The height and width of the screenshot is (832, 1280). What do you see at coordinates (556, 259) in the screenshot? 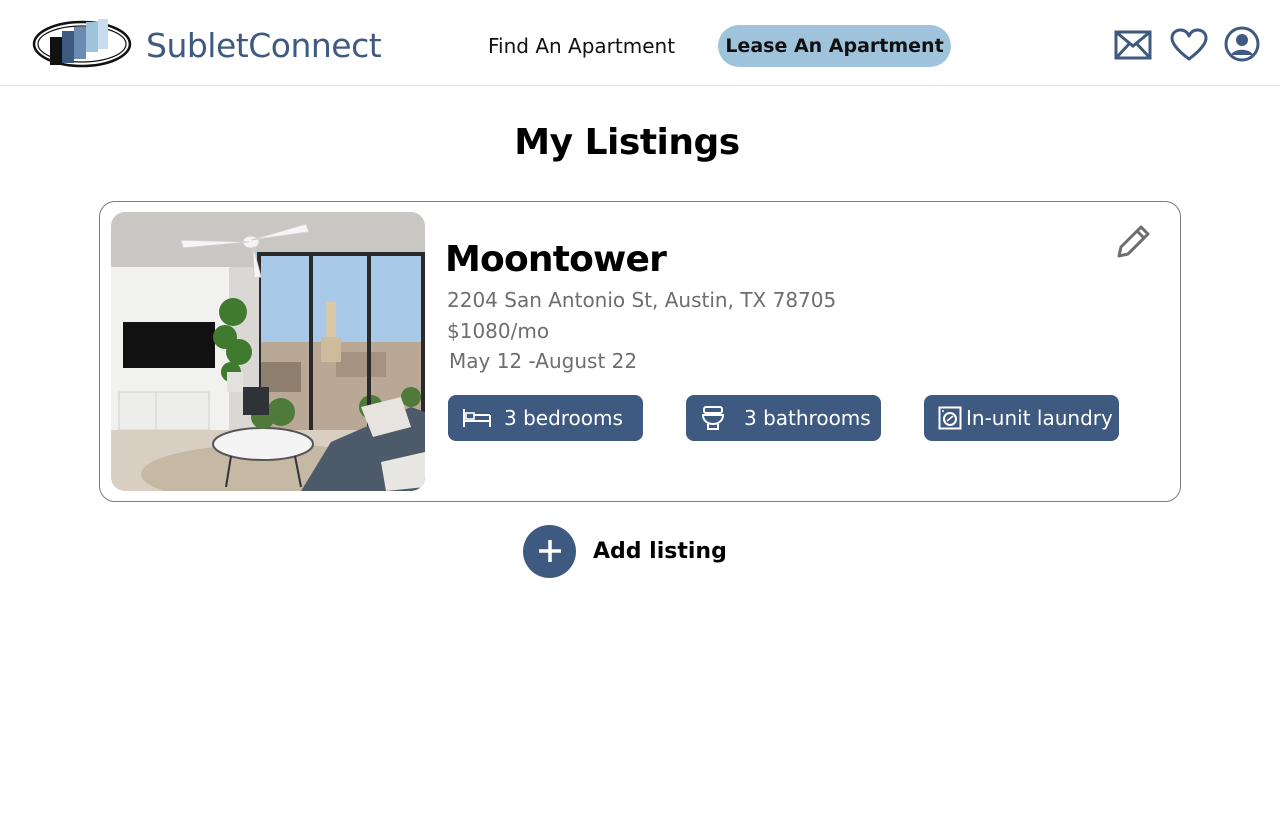
I see `listing-name: Moontower` at bounding box center [556, 259].